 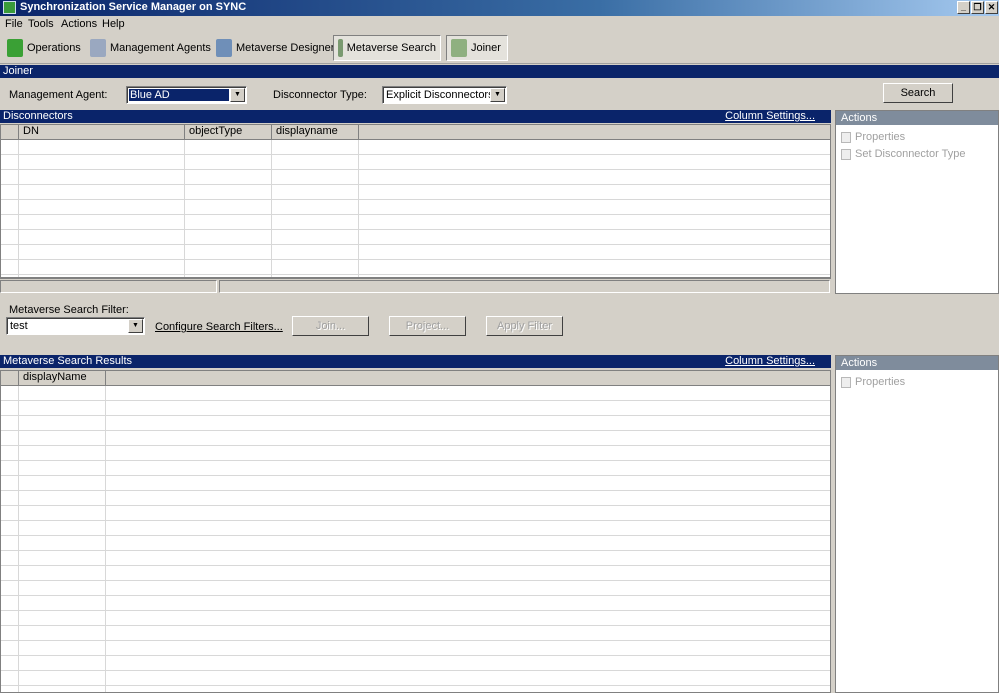 I want to click on menu-actions: Actions, so click(x=79, y=24).